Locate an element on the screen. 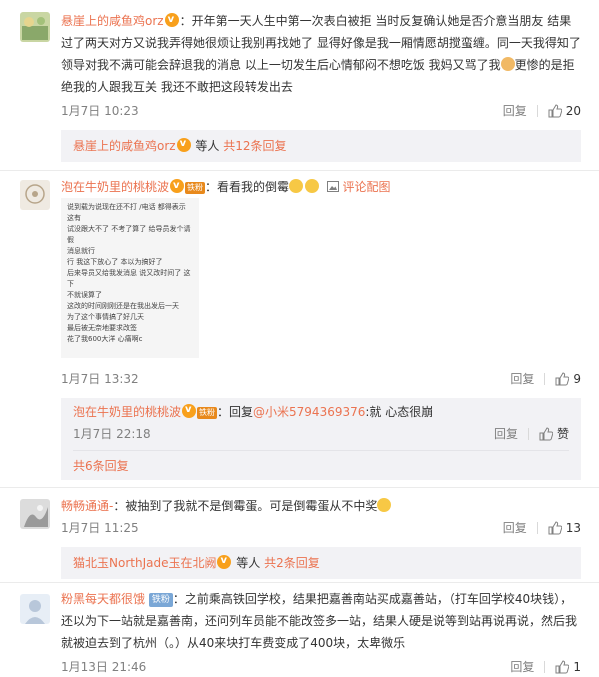 Image resolution: width=599 pixels, height=677 pixels. image-text-line: 说到载为说现在还不打 /电话 都得表示 这有 is located at coordinates (126, 212).